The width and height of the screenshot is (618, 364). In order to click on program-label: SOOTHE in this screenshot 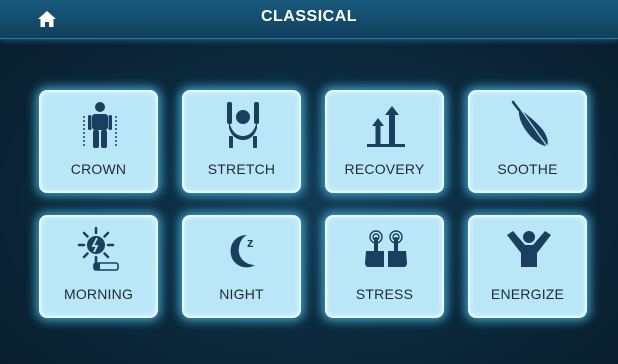, I will do `click(527, 169)`.